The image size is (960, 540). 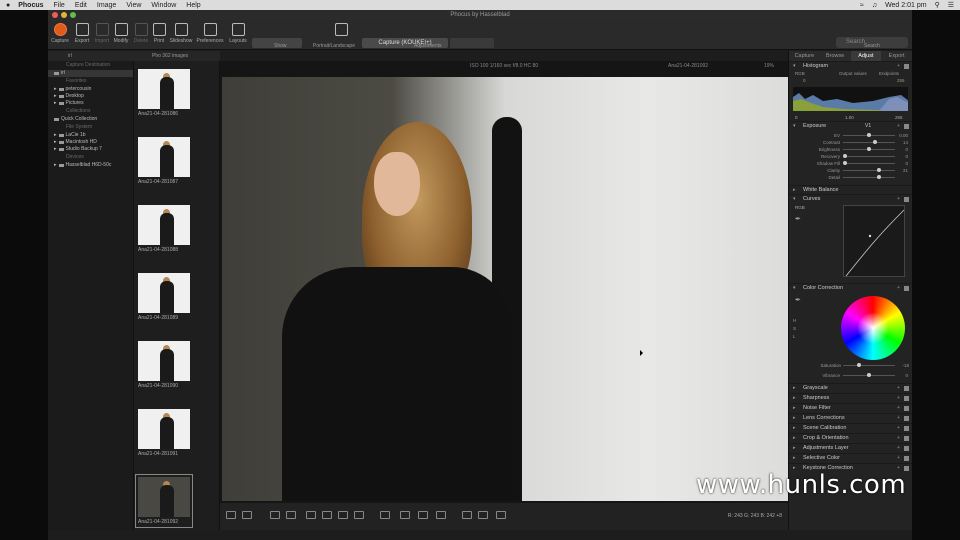 I want to click on drive-item: ▸ Macintosh HD, so click(x=90, y=142).